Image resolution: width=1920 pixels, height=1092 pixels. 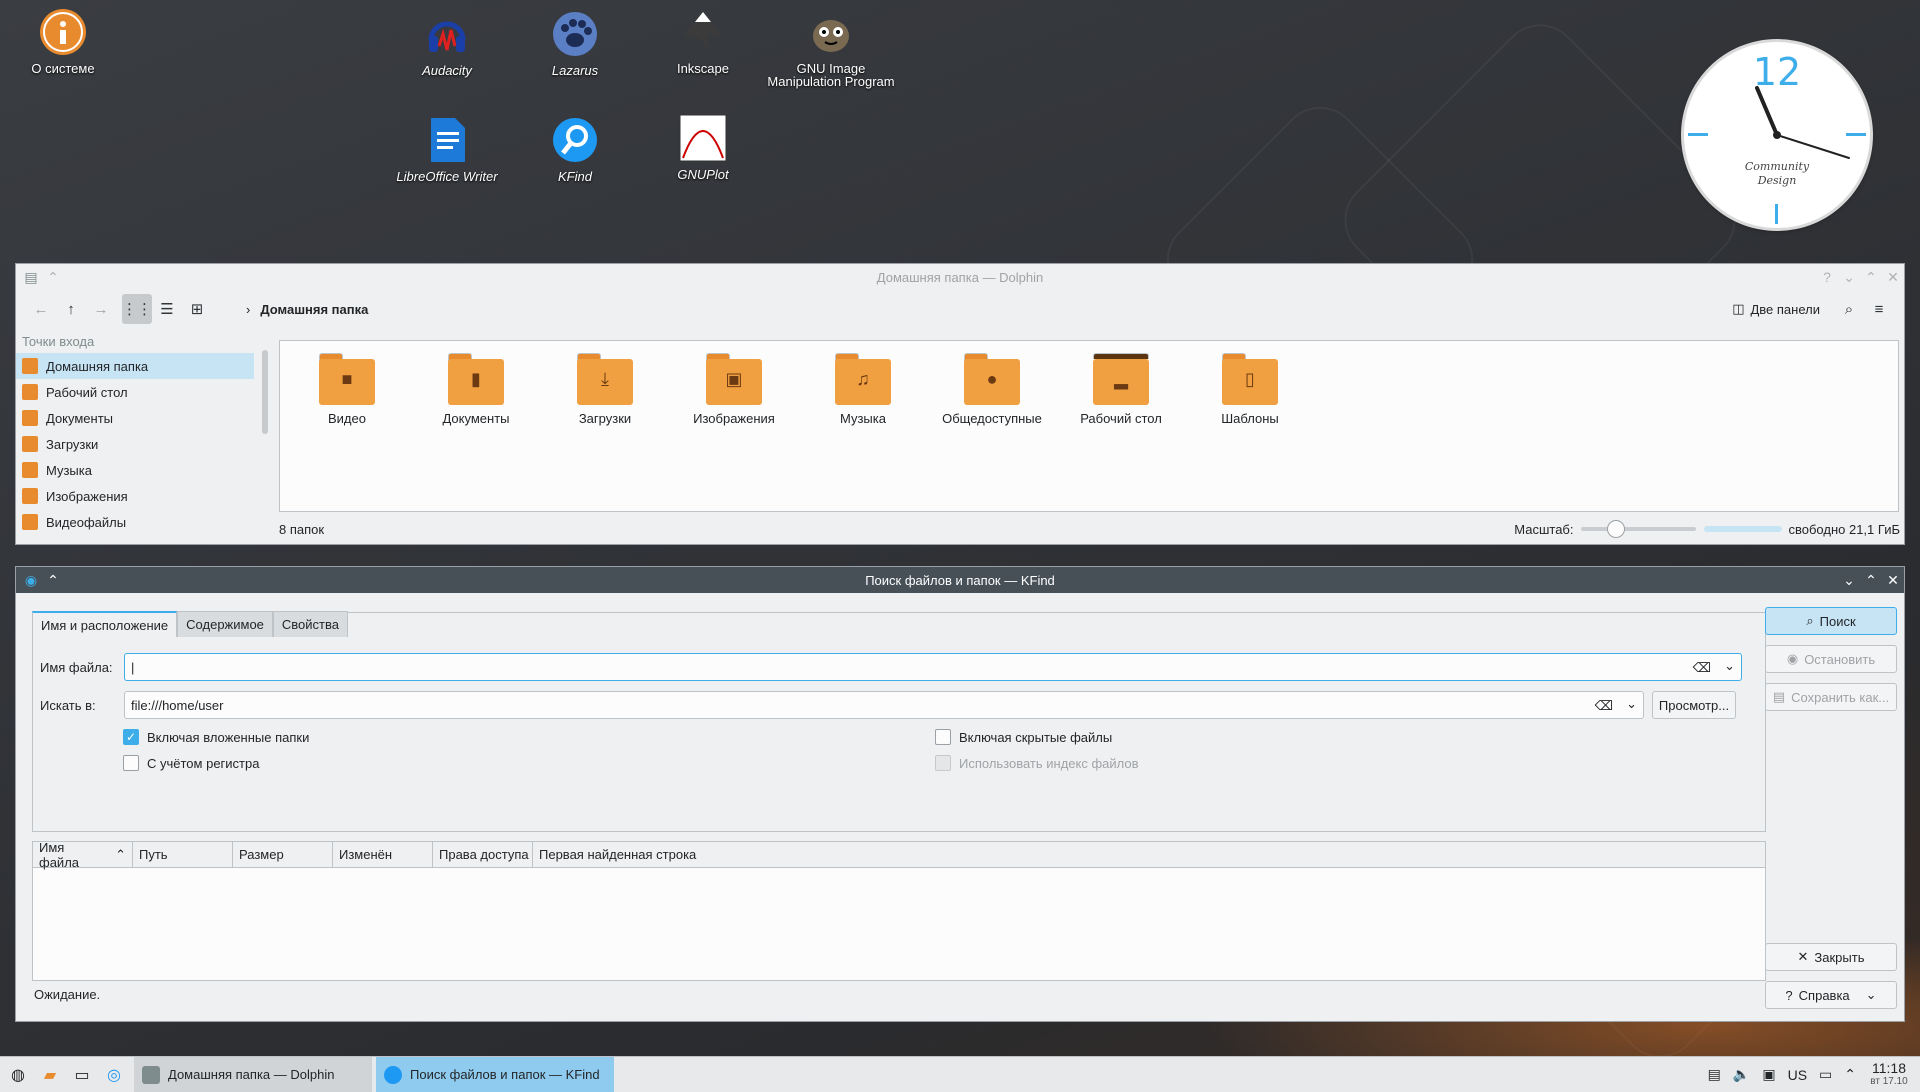 I want to click on kfind-app-icon: ◉, so click(x=31, y=580).